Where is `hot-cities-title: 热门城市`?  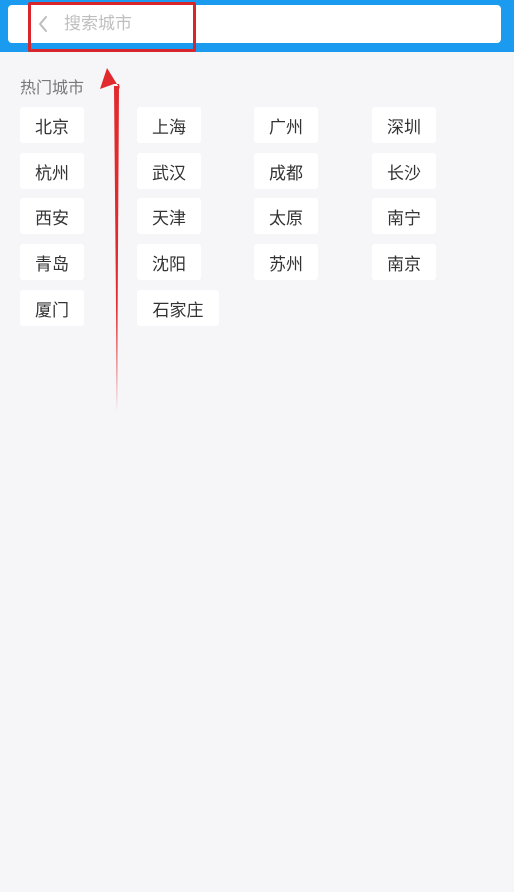
hot-cities-title: 热门城市 is located at coordinates (52, 87).